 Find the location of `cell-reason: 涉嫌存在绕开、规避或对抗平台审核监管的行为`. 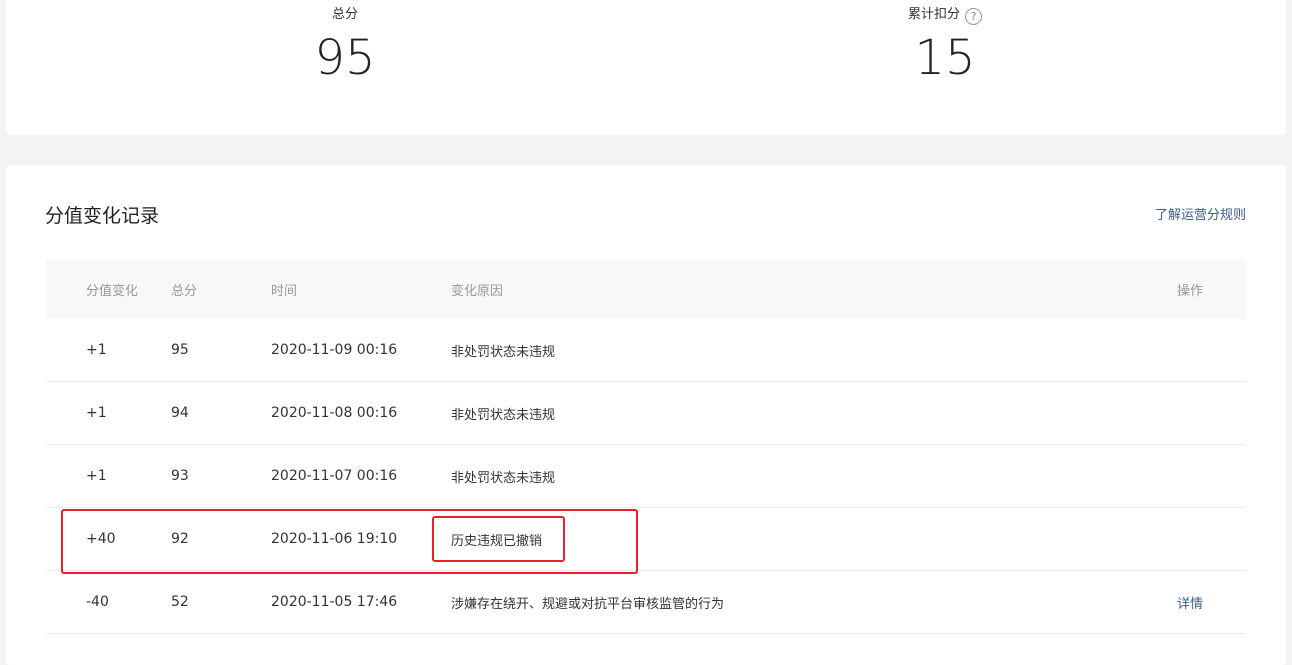

cell-reason: 涉嫌存在绕开、规避或对抗平台审核监管的行为 is located at coordinates (588, 604).